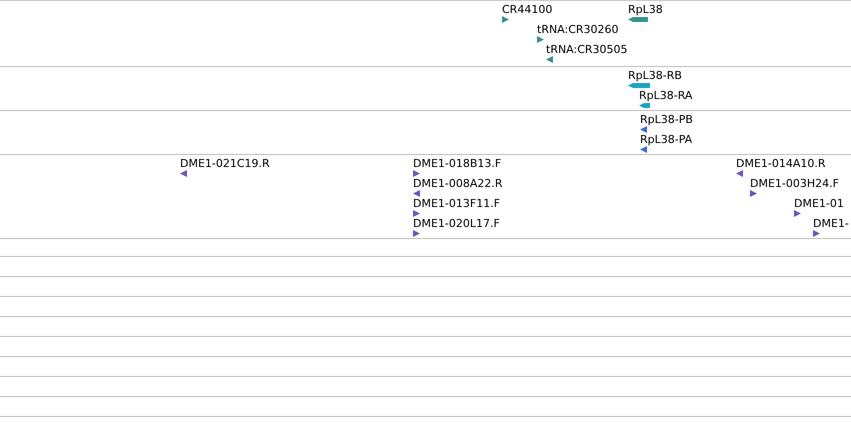  What do you see at coordinates (665, 95) in the screenshot?
I see `feature-label: RpL38-RA` at bounding box center [665, 95].